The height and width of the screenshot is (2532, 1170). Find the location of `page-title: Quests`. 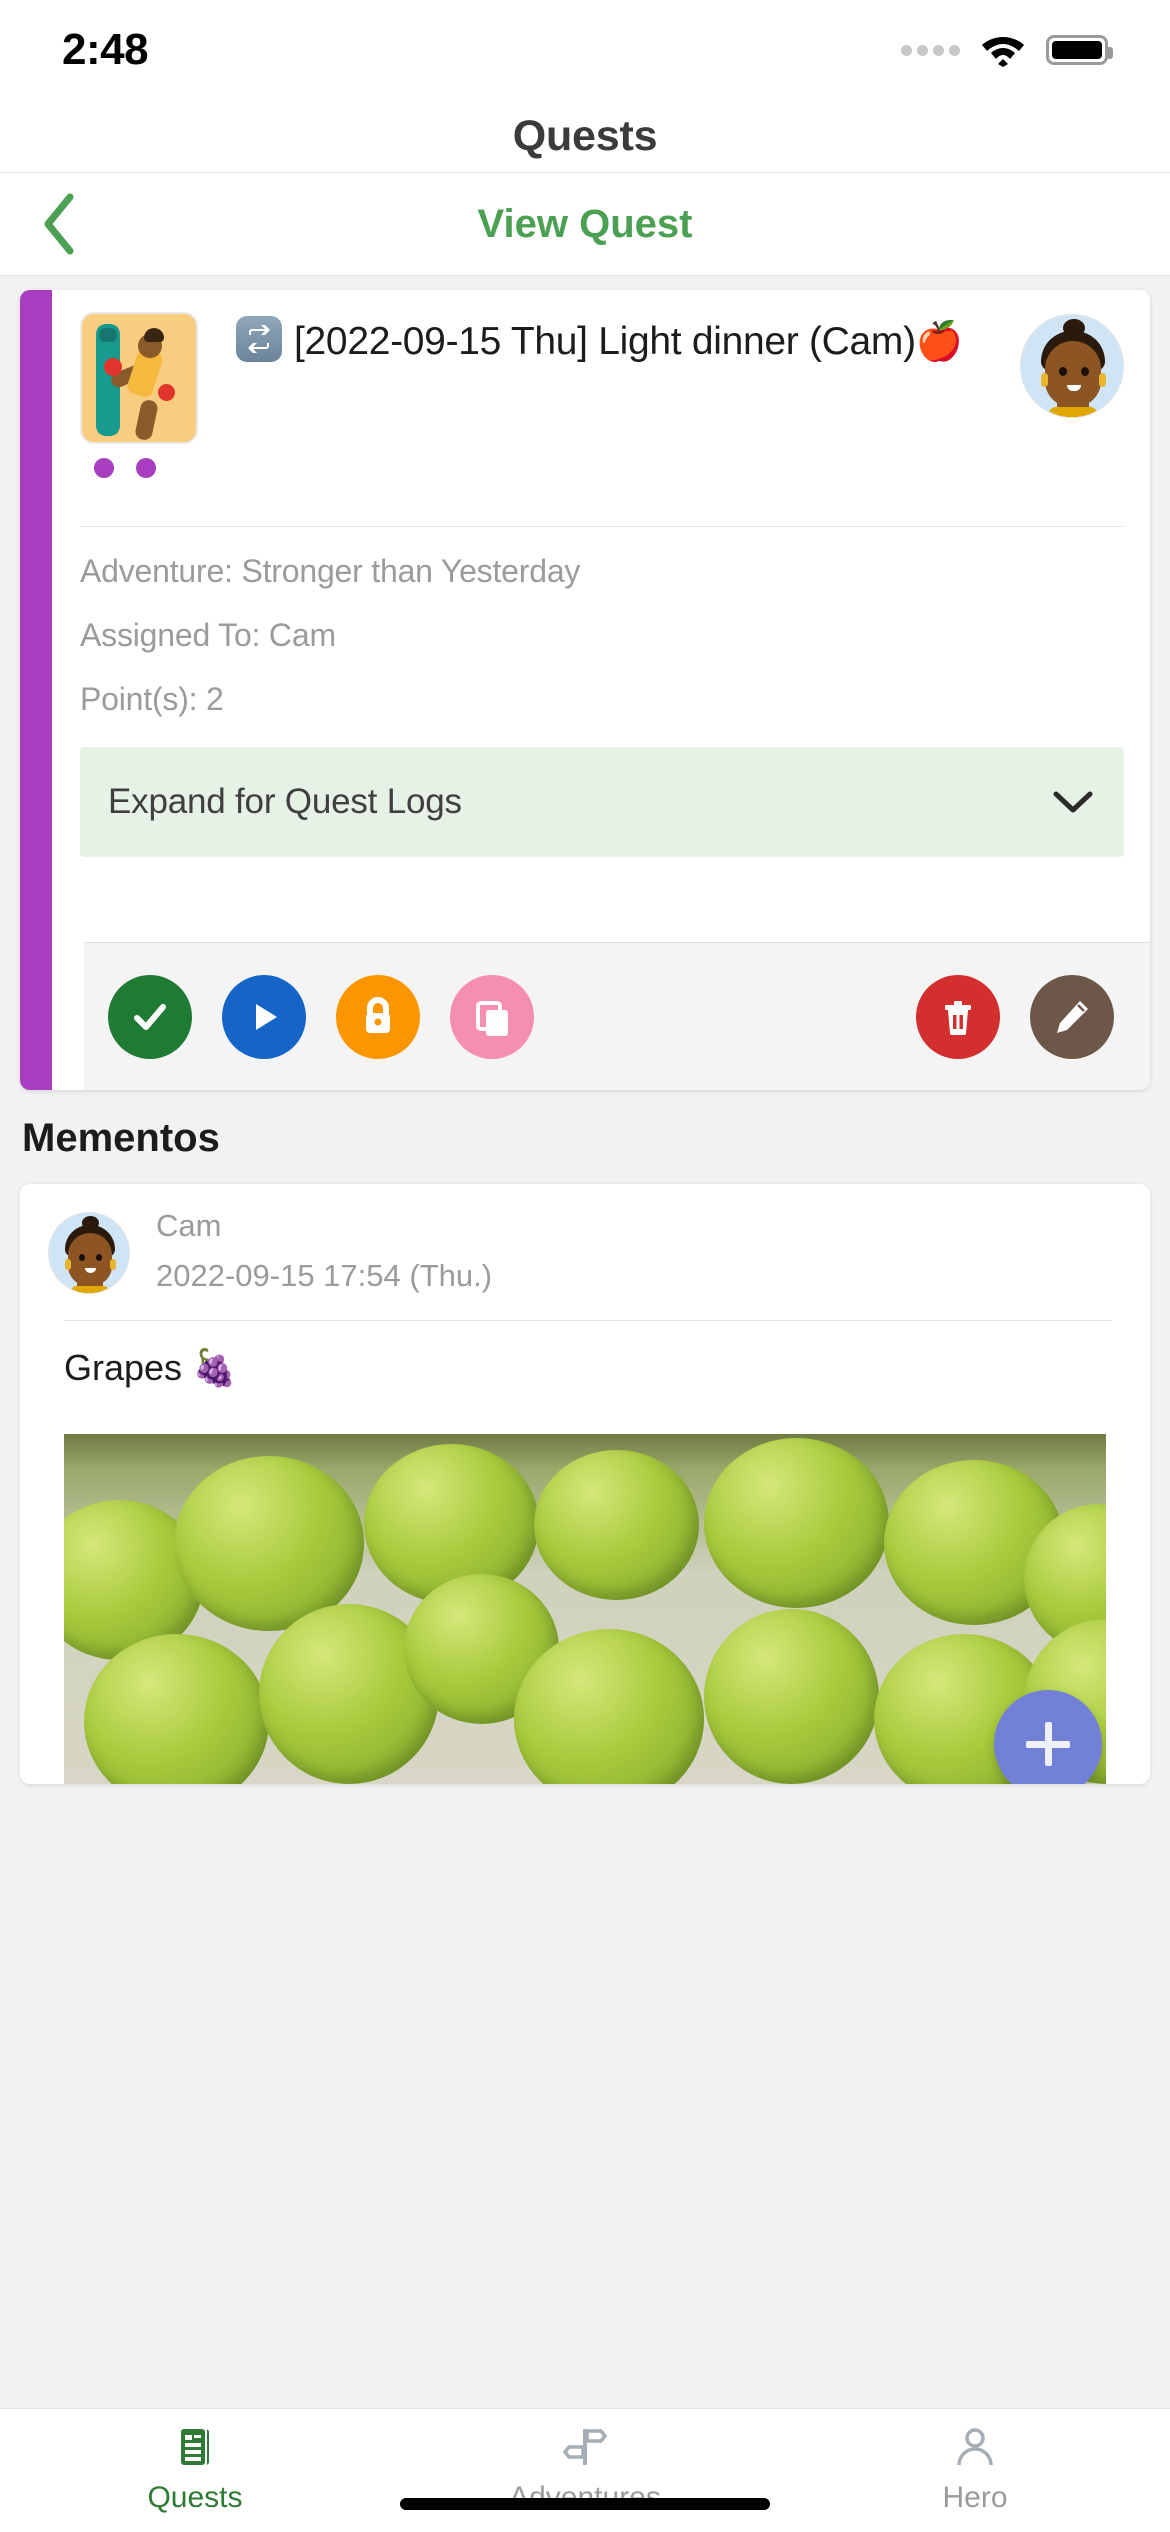

page-title: Quests is located at coordinates (585, 136).